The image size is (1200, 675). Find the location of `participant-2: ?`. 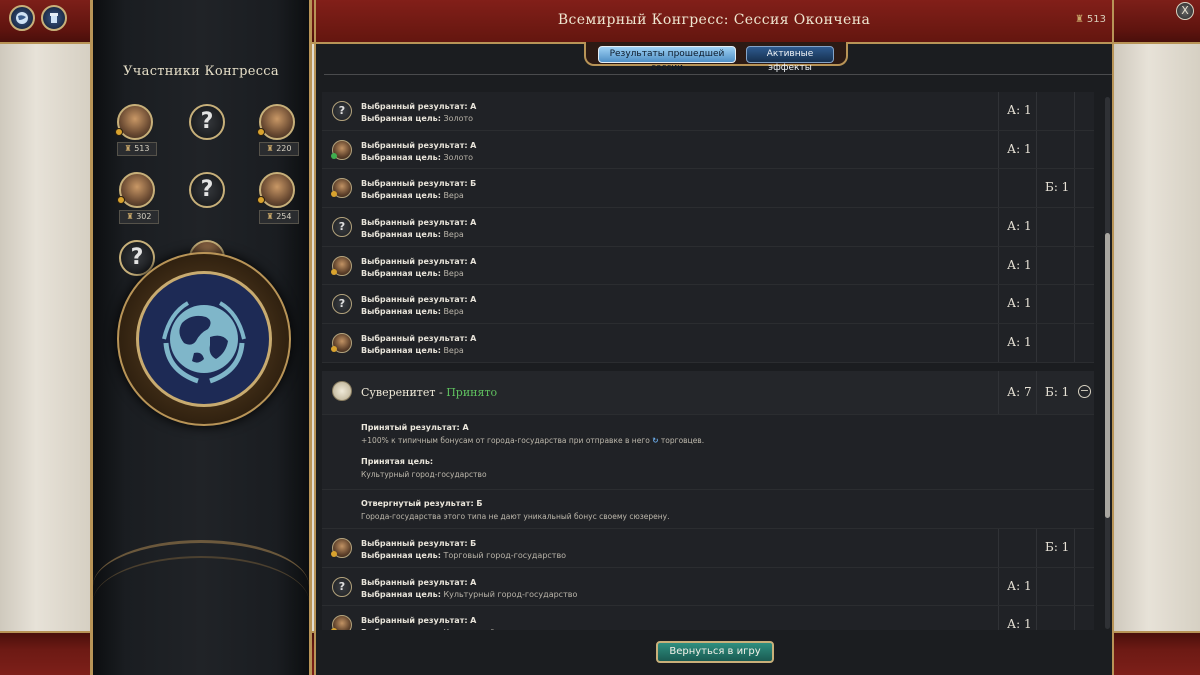

participant-2: ? is located at coordinates (208, 132).